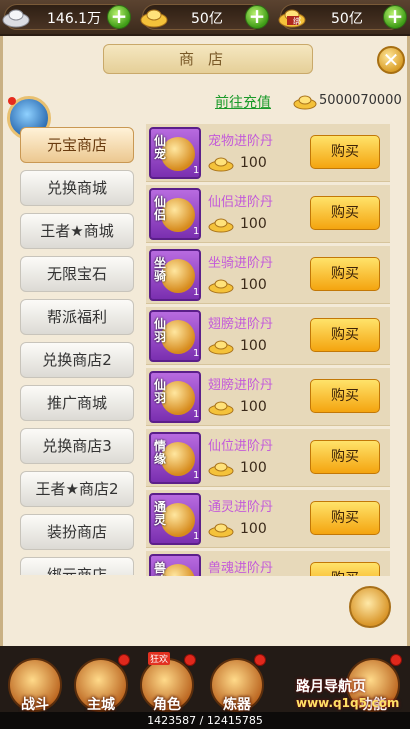 Image resolution: width=410 pixels, height=729 pixels. What do you see at coordinates (237, 685) in the screenshot?
I see `nav-forge: 炼器` at bounding box center [237, 685].